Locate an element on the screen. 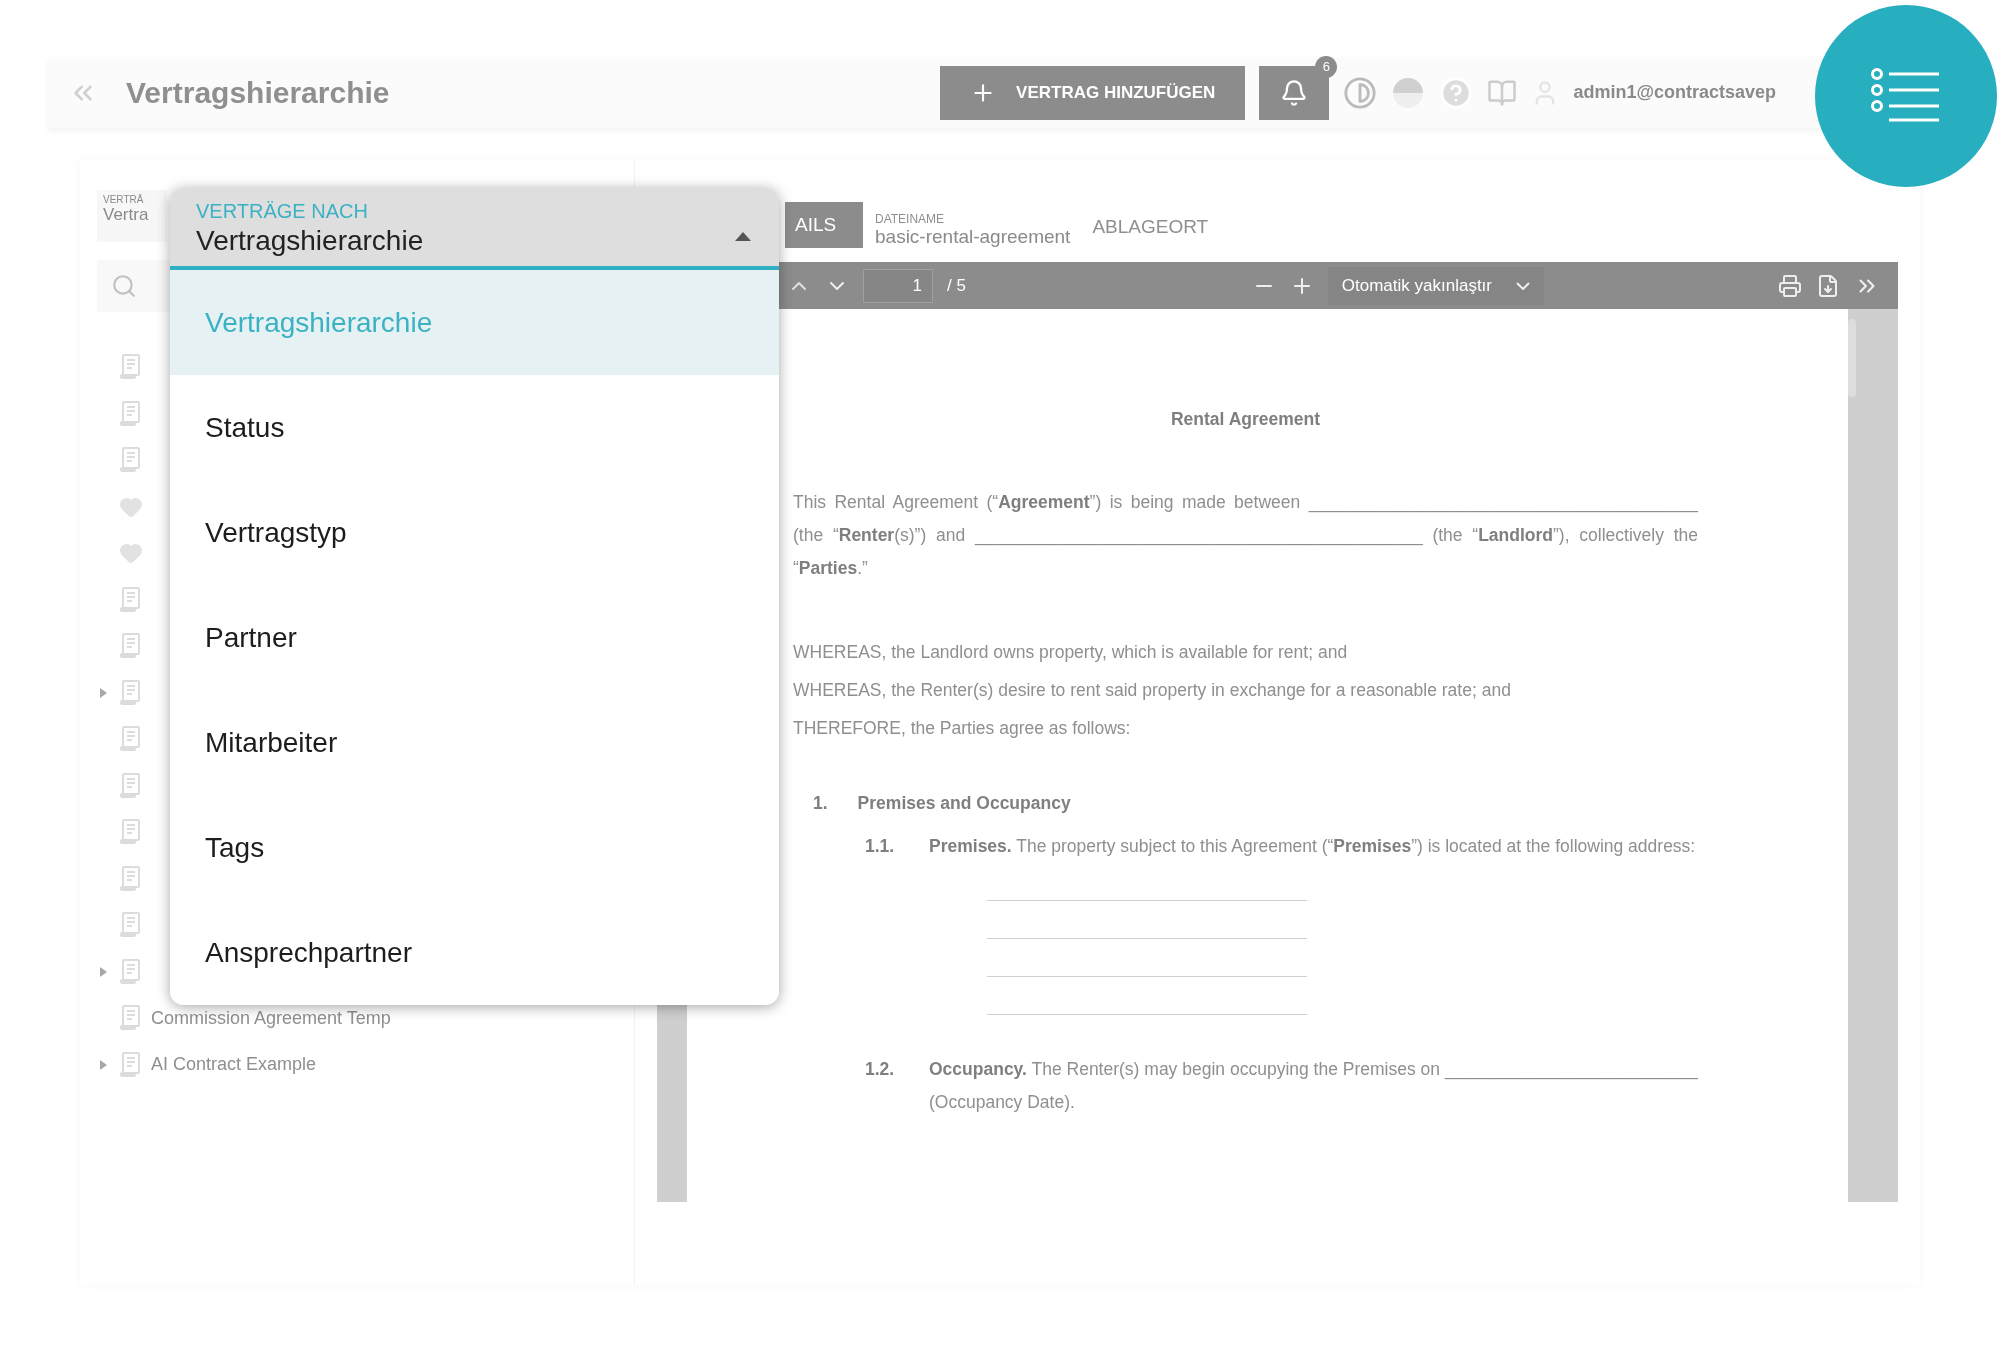  search-icon is located at coordinates (124, 286).